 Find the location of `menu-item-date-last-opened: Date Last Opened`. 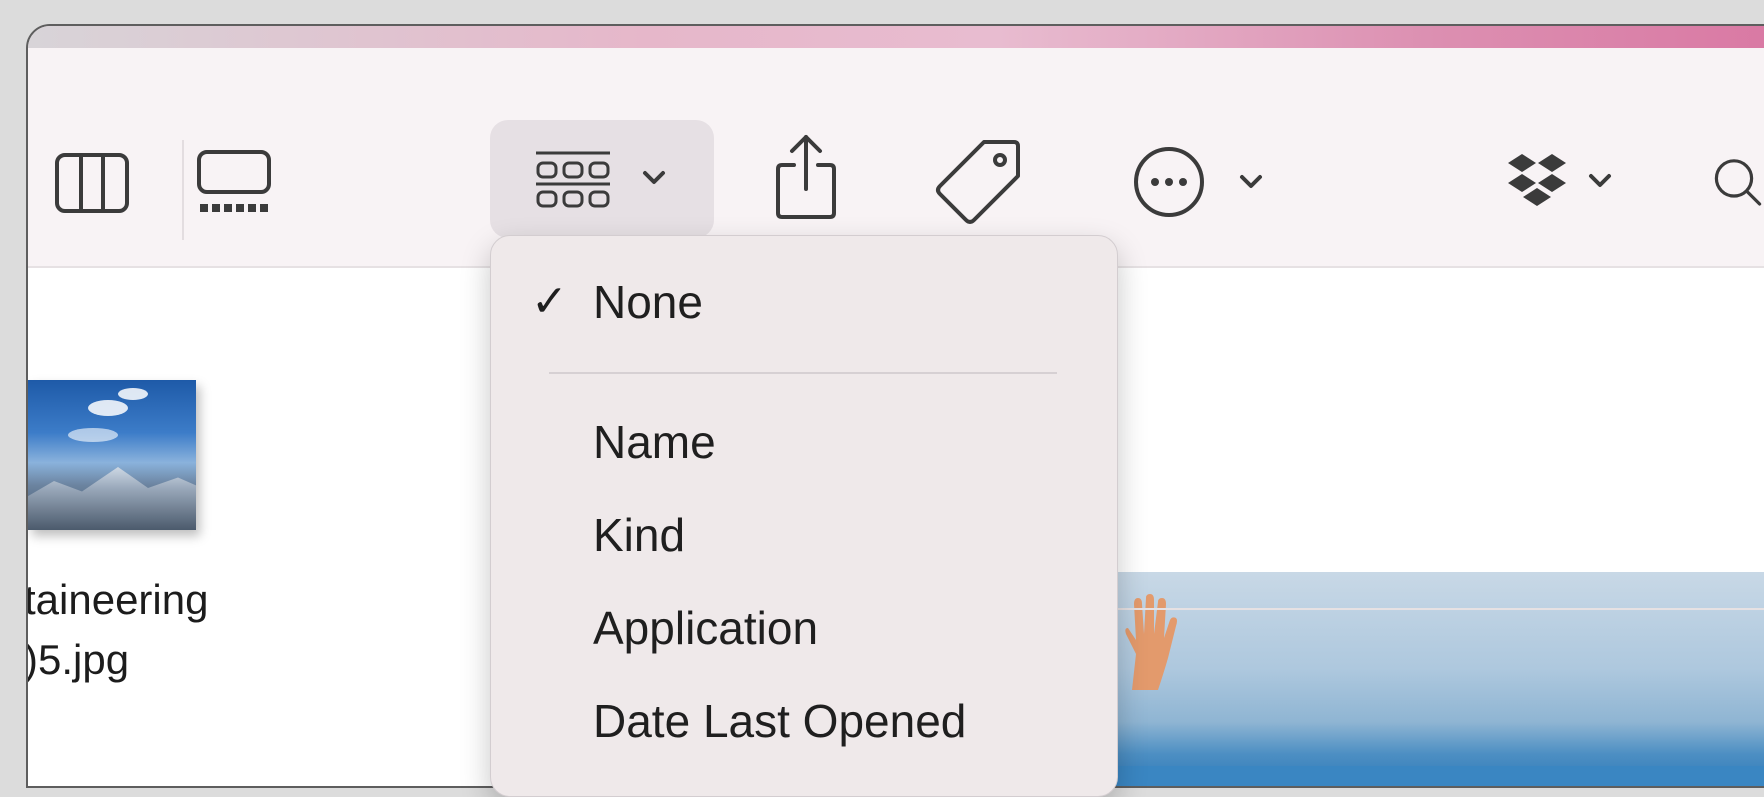

menu-item-date-last-opened: Date Last Opened is located at coordinates (779, 721).